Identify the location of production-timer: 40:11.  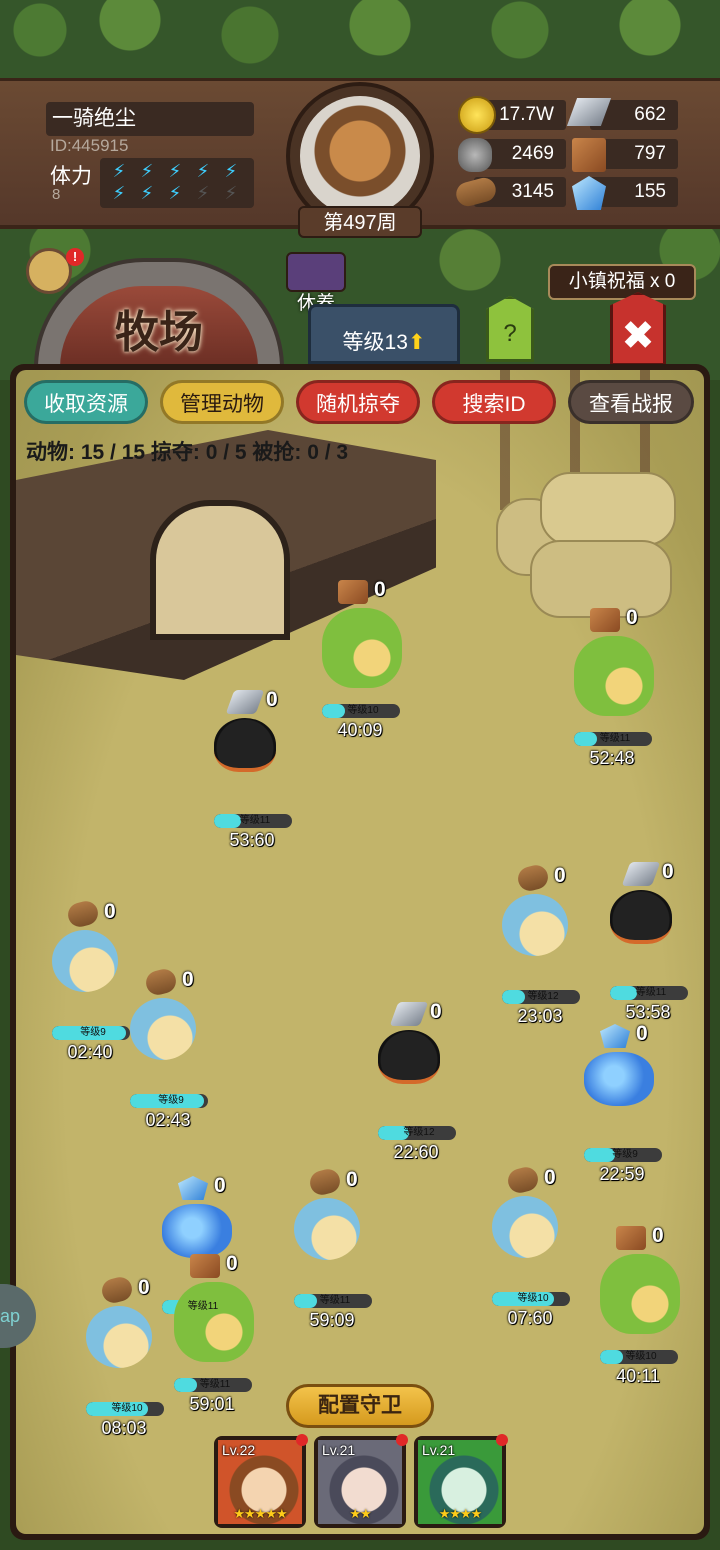
(638, 1376).